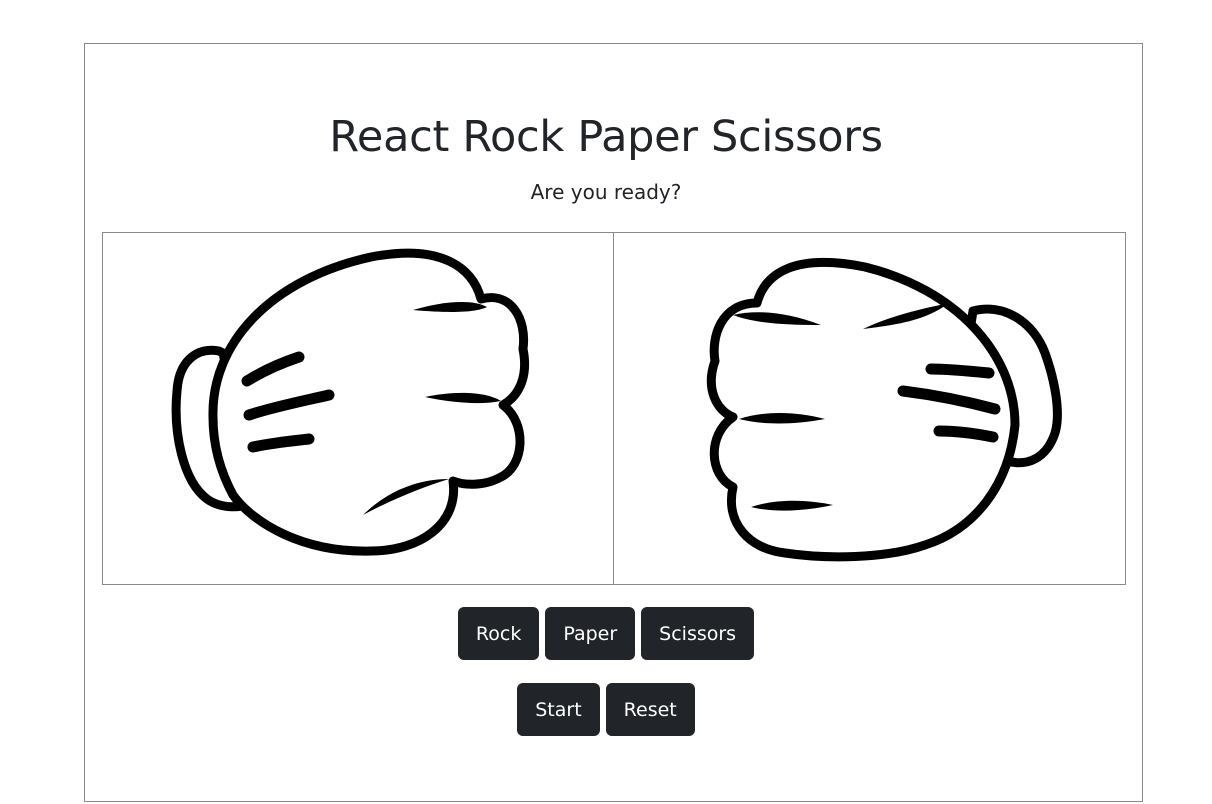  Describe the element at coordinates (606, 137) in the screenshot. I see `page-title: React Rock Paper Scissors` at that location.